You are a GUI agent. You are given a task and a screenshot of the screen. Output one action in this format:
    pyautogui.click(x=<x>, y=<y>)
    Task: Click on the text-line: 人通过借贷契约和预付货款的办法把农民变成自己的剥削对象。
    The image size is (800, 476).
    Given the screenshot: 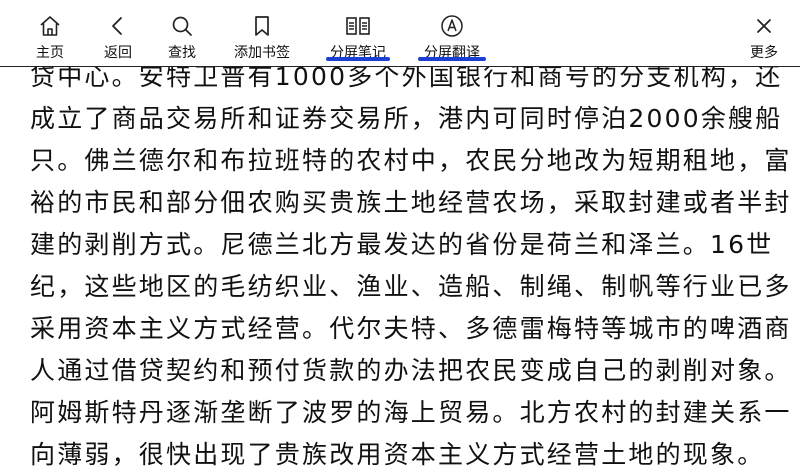 What is the action you would take?
    pyautogui.click(x=411, y=370)
    